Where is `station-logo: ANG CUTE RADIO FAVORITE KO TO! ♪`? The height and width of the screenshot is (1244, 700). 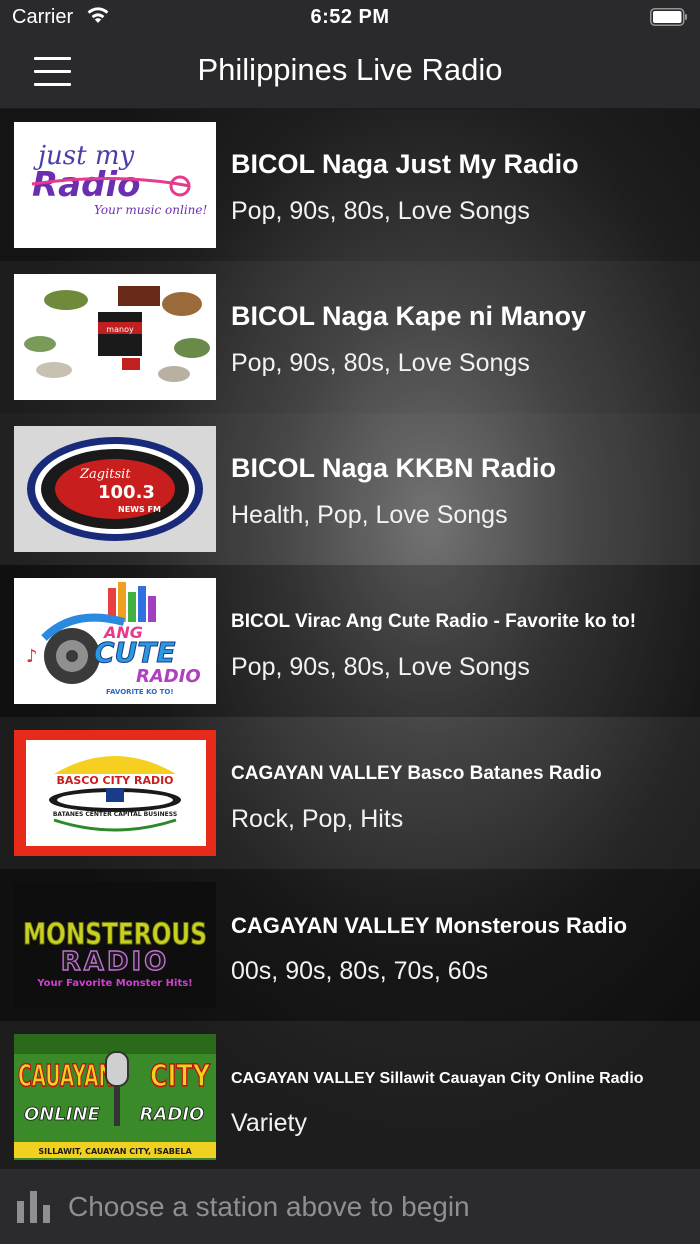
station-logo: ANG CUTE RADIO FAVORITE KO TO! ♪ is located at coordinates (115, 641).